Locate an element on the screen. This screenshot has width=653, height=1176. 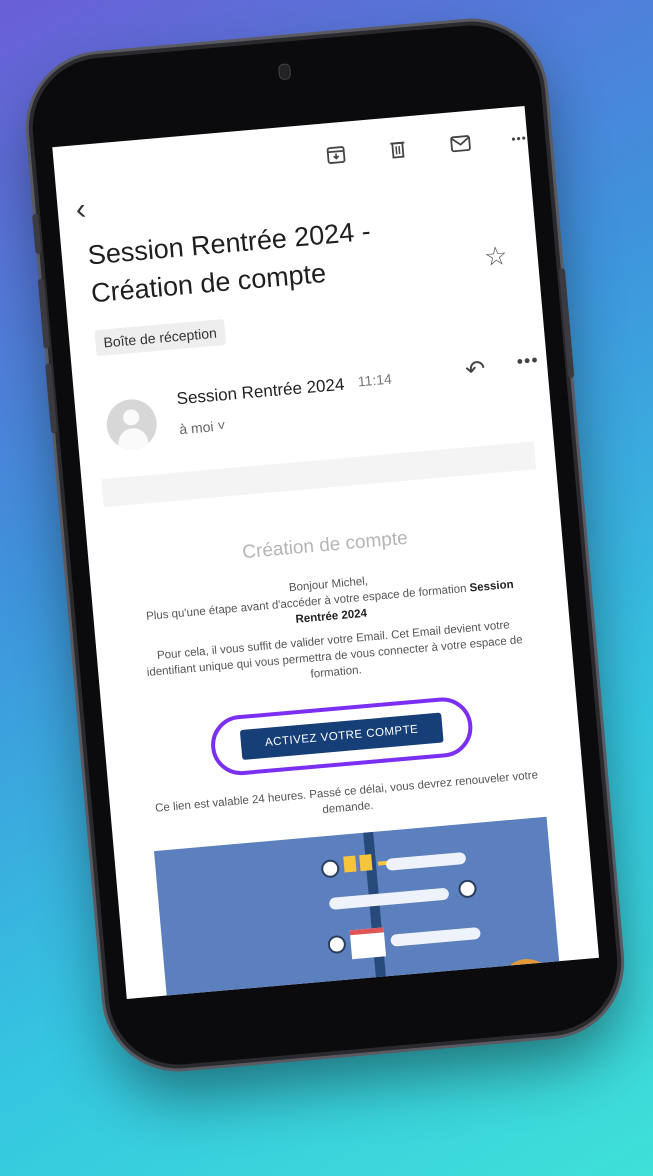
illustration-window is located at coordinates (368, 943).